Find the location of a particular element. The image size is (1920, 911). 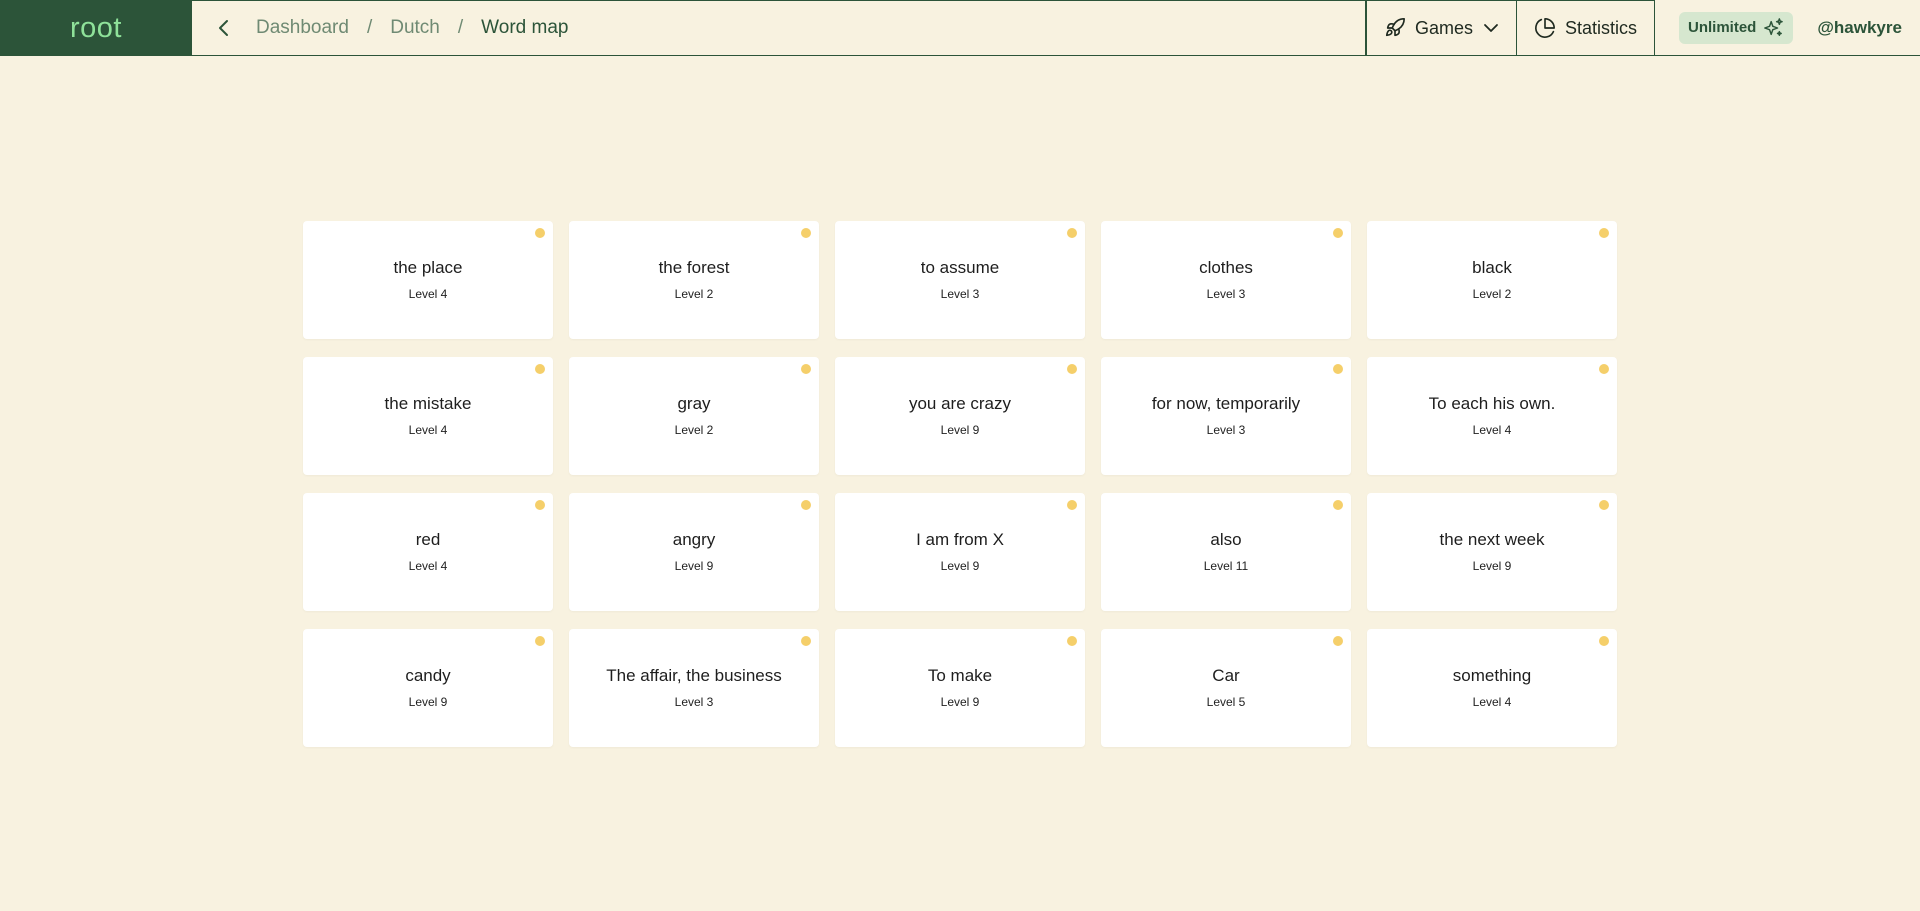

card-level: Level 11 is located at coordinates (1226, 565).